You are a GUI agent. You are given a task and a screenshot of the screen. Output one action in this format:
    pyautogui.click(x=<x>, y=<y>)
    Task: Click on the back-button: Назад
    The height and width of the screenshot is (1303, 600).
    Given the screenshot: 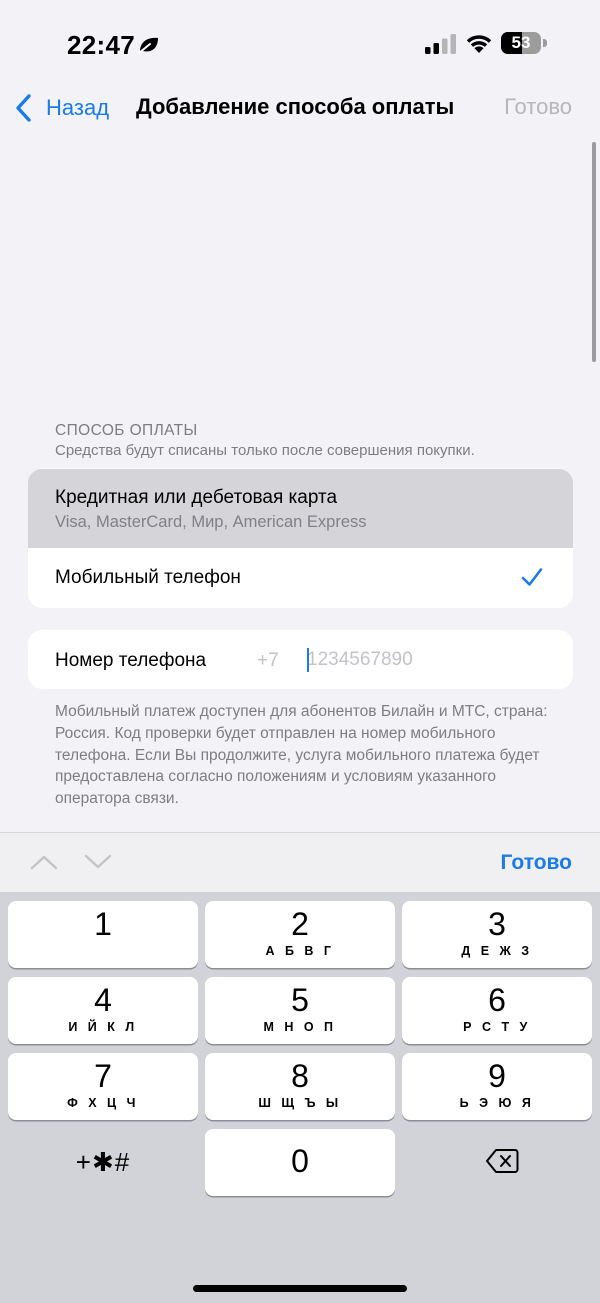 What is the action you would take?
    pyautogui.click(x=61, y=108)
    